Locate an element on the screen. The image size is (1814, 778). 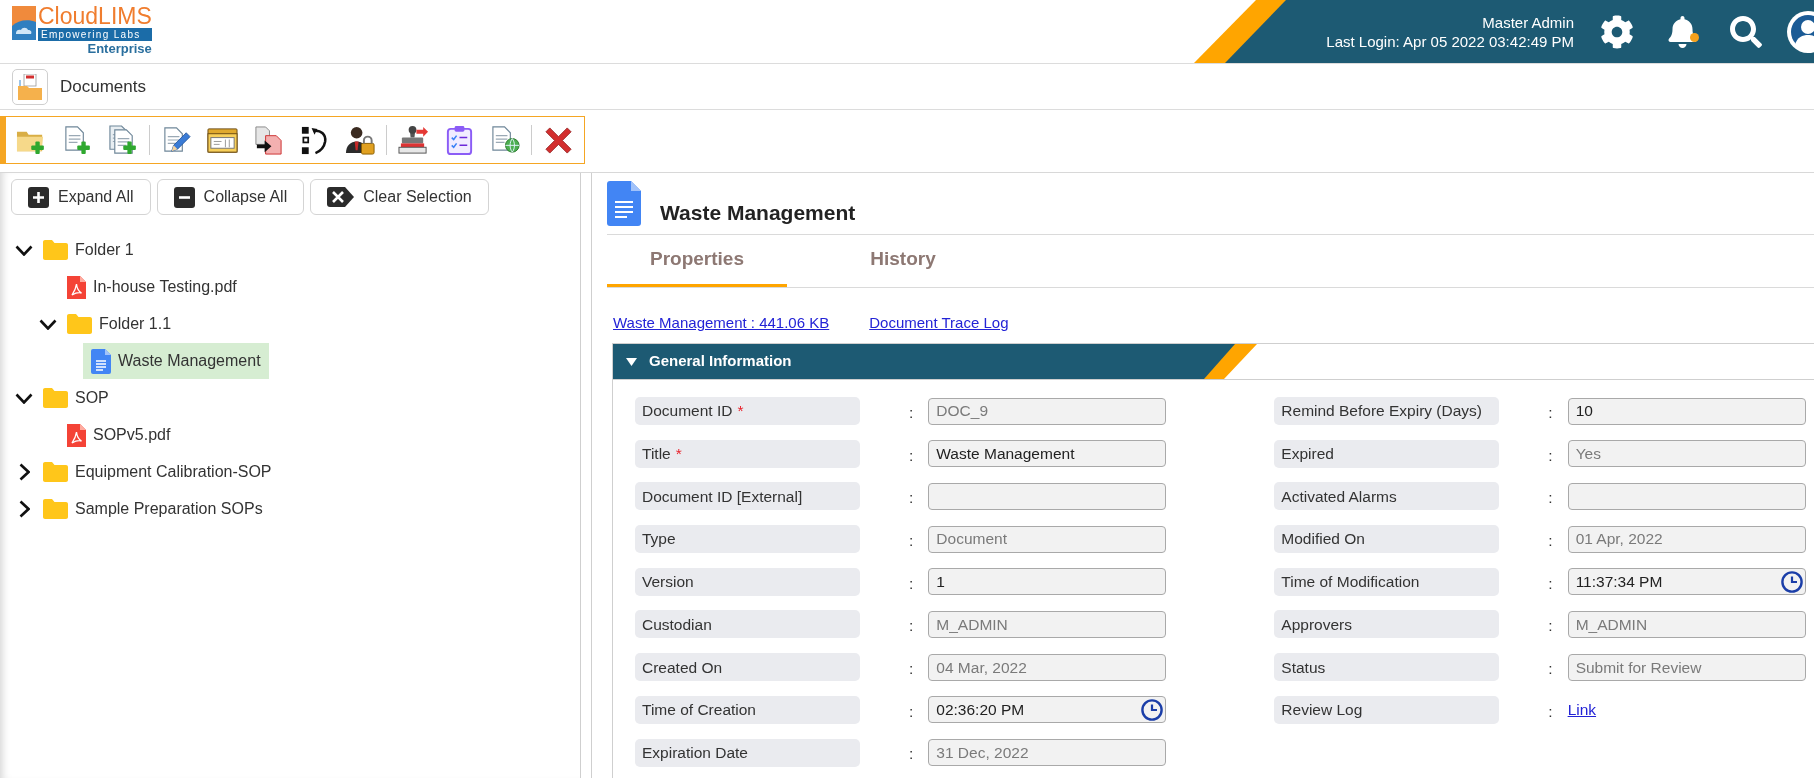
field-label: Time of Creation is located at coordinates (747, 709).